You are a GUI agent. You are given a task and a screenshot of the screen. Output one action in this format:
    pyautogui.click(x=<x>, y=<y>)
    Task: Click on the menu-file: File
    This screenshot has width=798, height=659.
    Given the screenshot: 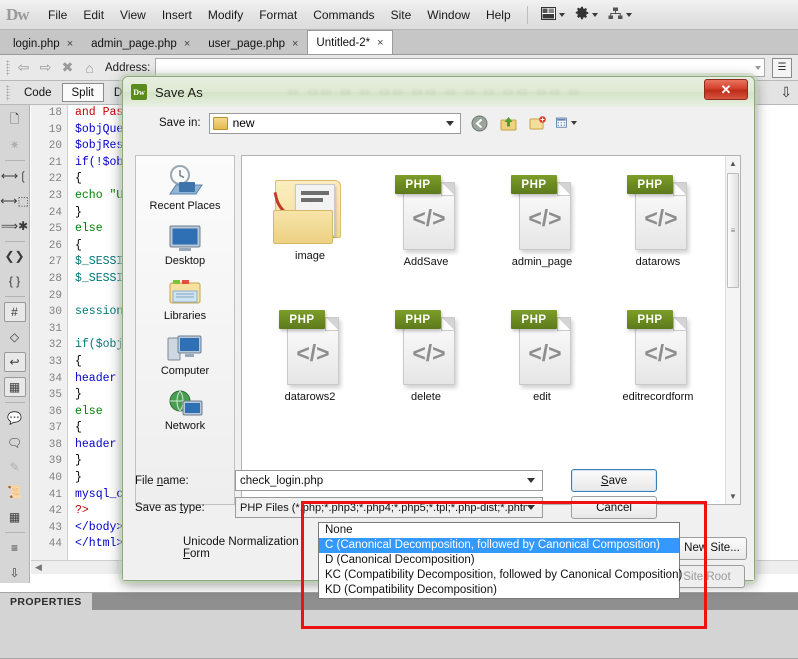 What is the action you would take?
    pyautogui.click(x=57, y=15)
    